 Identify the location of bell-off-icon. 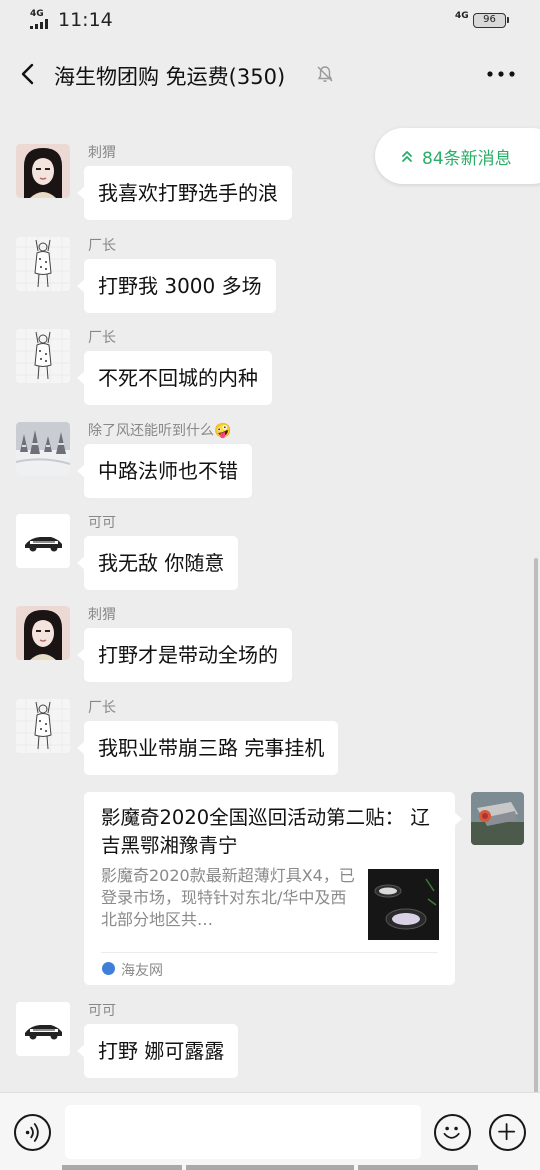
(325, 74).